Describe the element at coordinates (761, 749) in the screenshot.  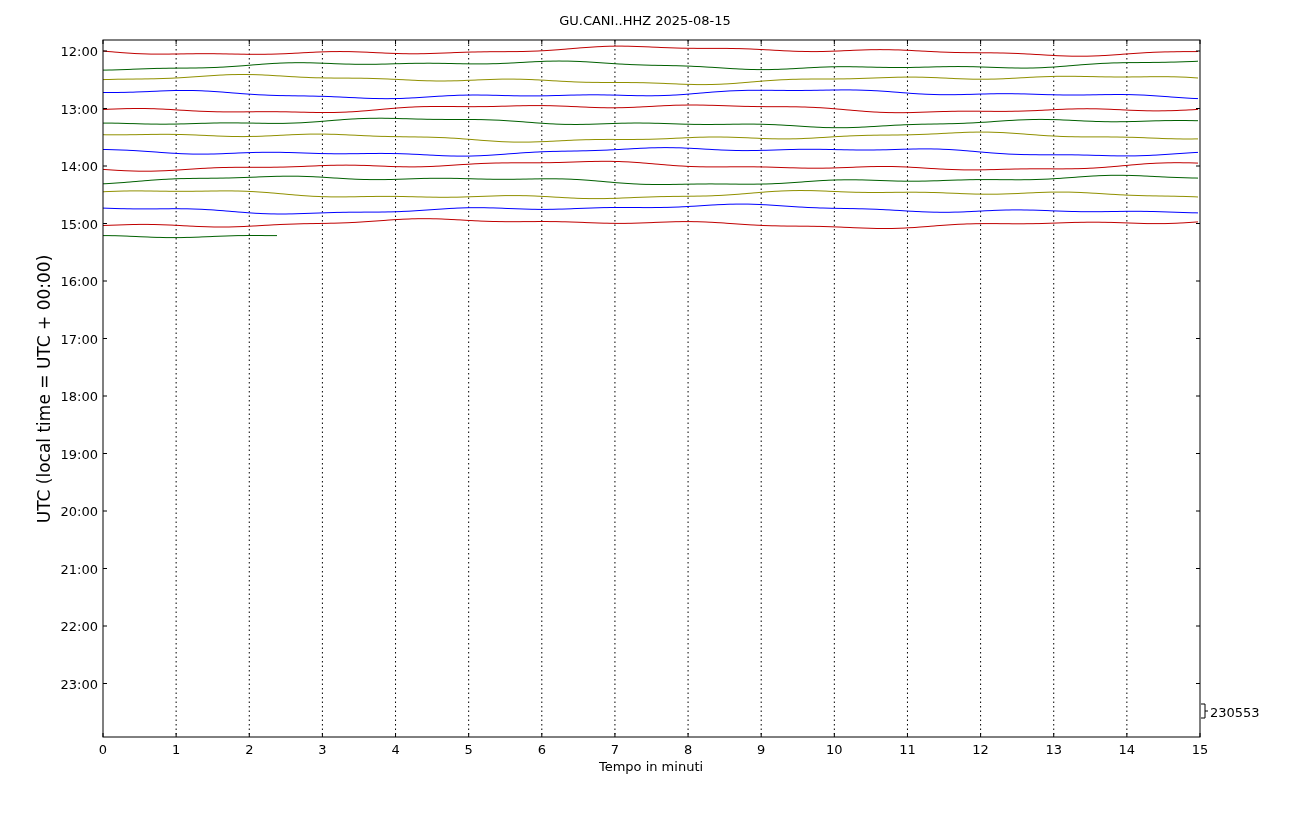
I see `x-tick-label: 9` at that location.